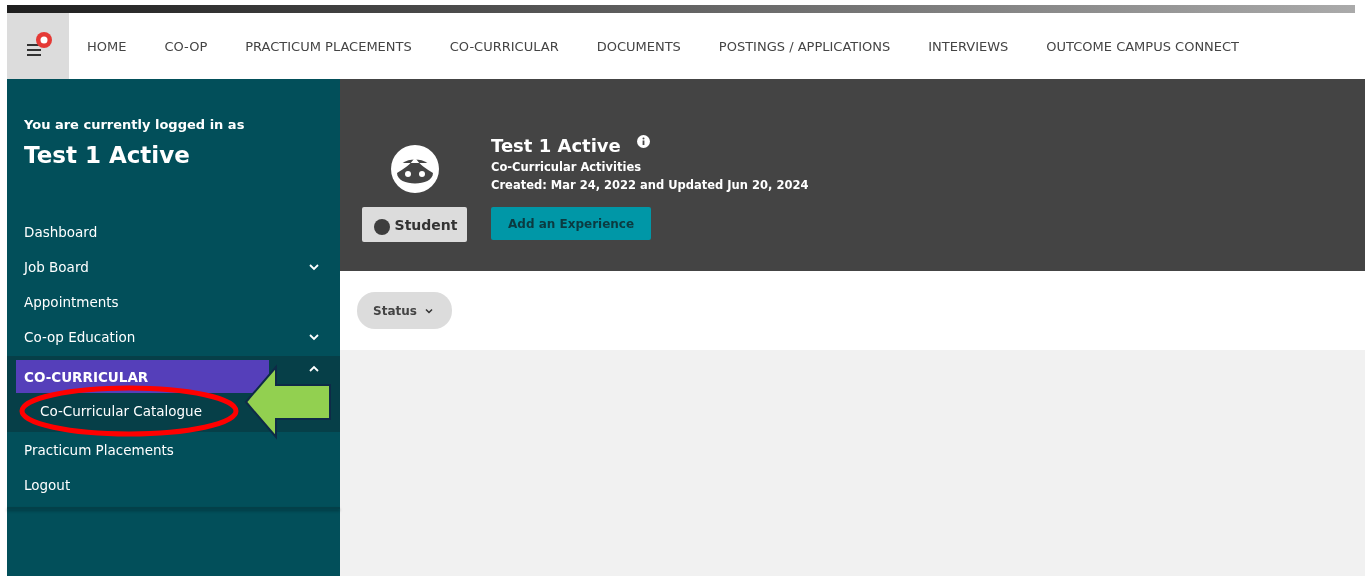  Describe the element at coordinates (638, 46) in the screenshot. I see `nav-link: DOCUMENTS` at that location.